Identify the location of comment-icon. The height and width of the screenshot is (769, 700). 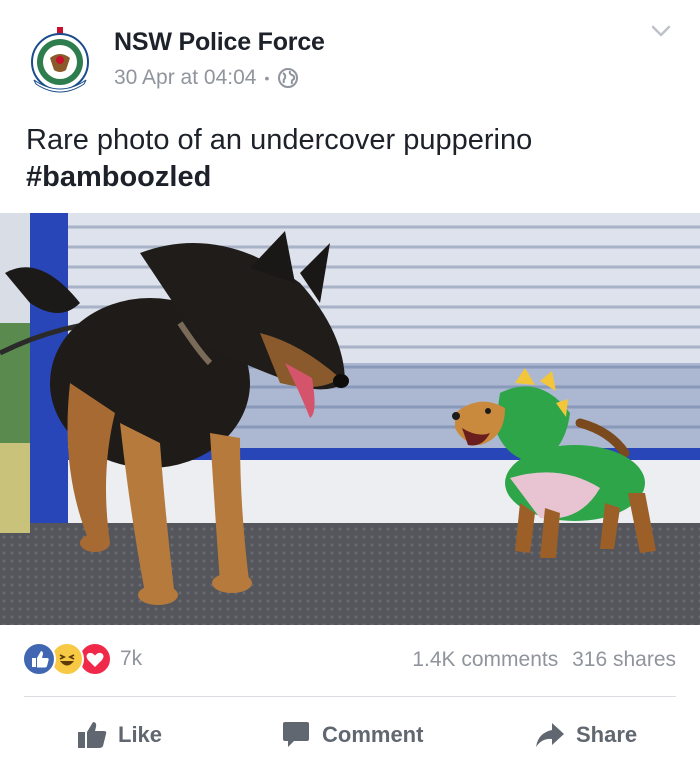
(296, 734).